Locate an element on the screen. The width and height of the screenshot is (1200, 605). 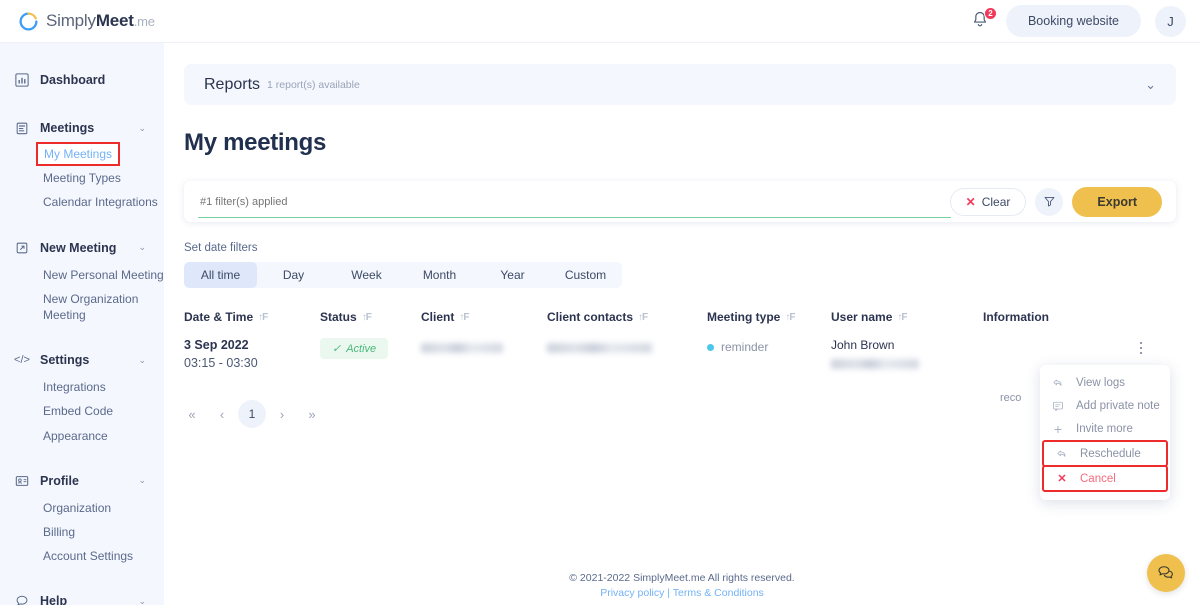
sidebar-item-embed-code: Embed Code is located at coordinates (103, 411).